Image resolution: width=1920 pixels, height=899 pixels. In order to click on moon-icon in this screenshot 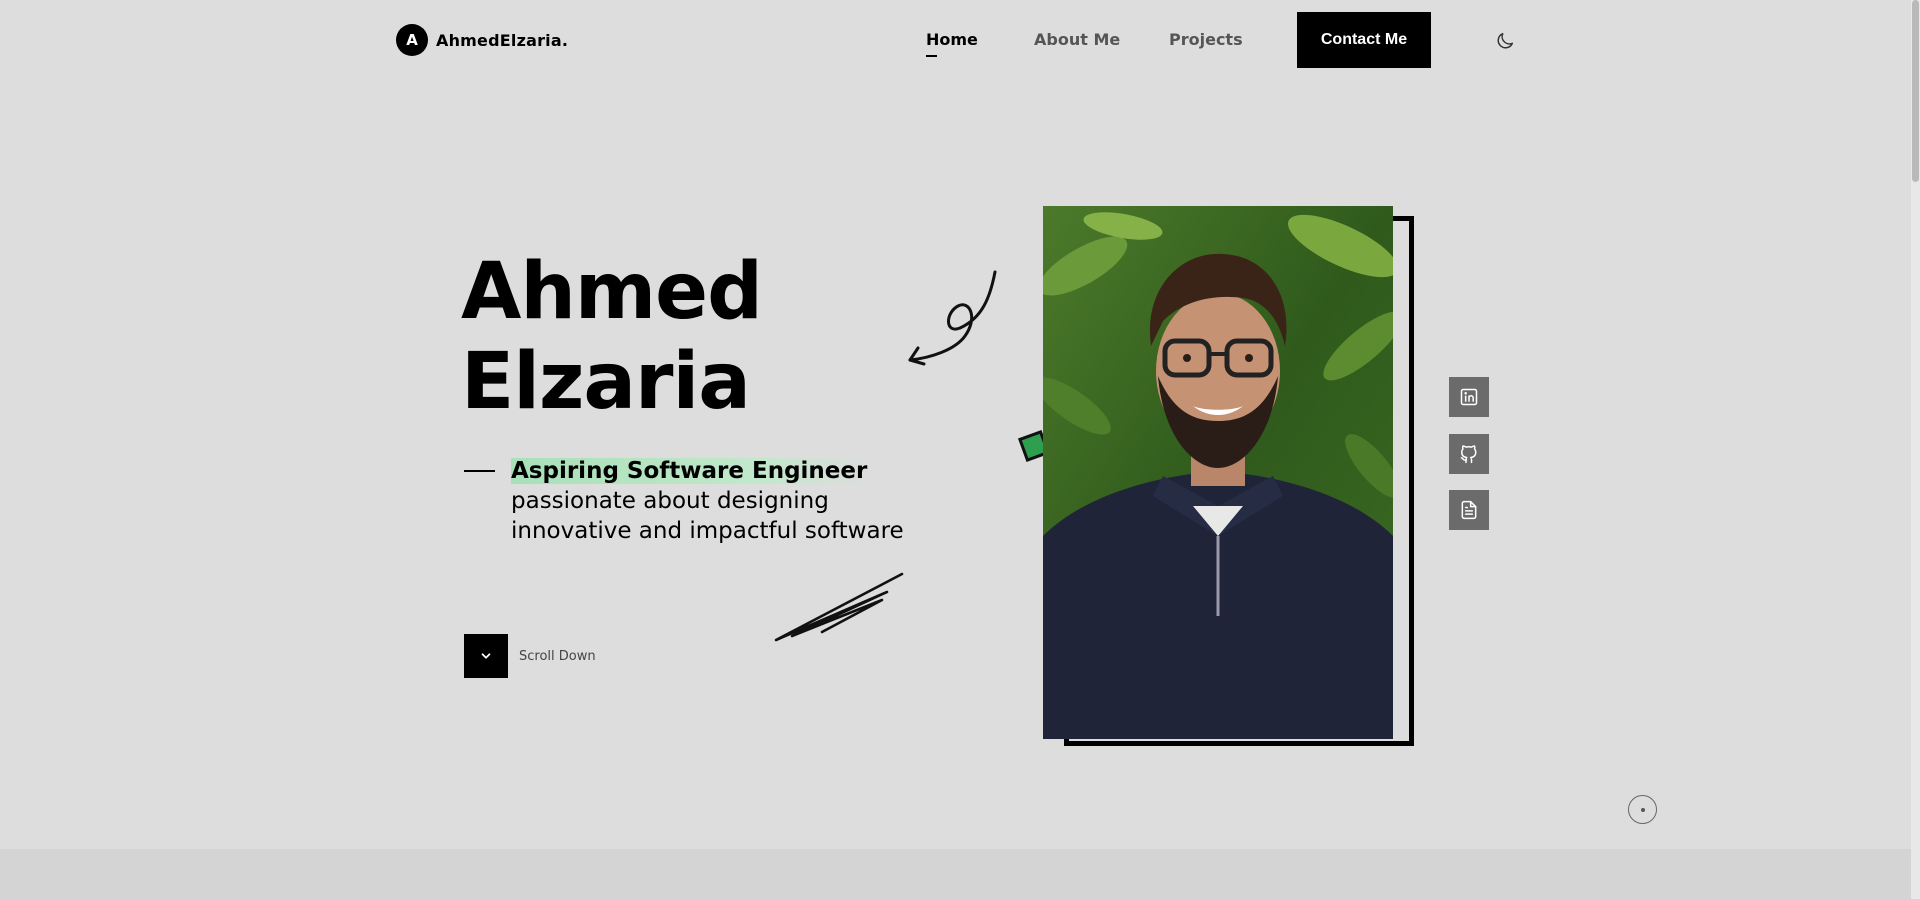, I will do `click(1505, 41)`.